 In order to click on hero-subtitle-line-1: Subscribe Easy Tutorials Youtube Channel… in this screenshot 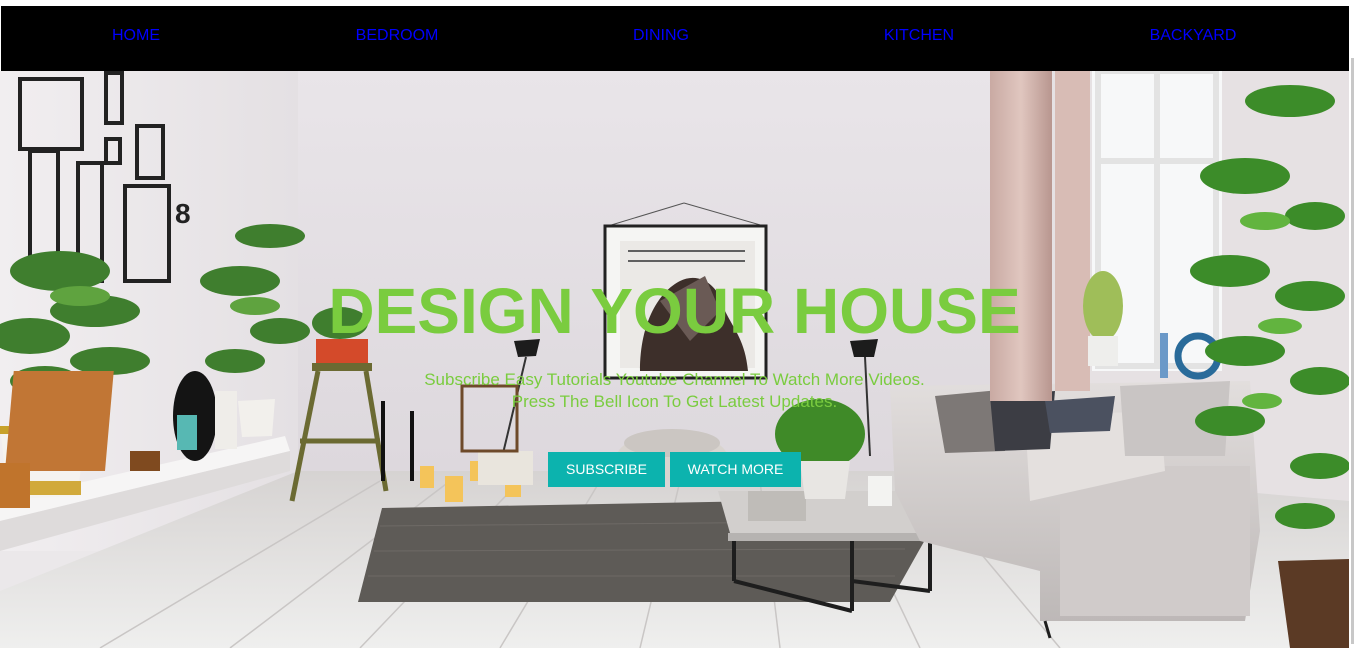, I will do `click(674, 379)`.